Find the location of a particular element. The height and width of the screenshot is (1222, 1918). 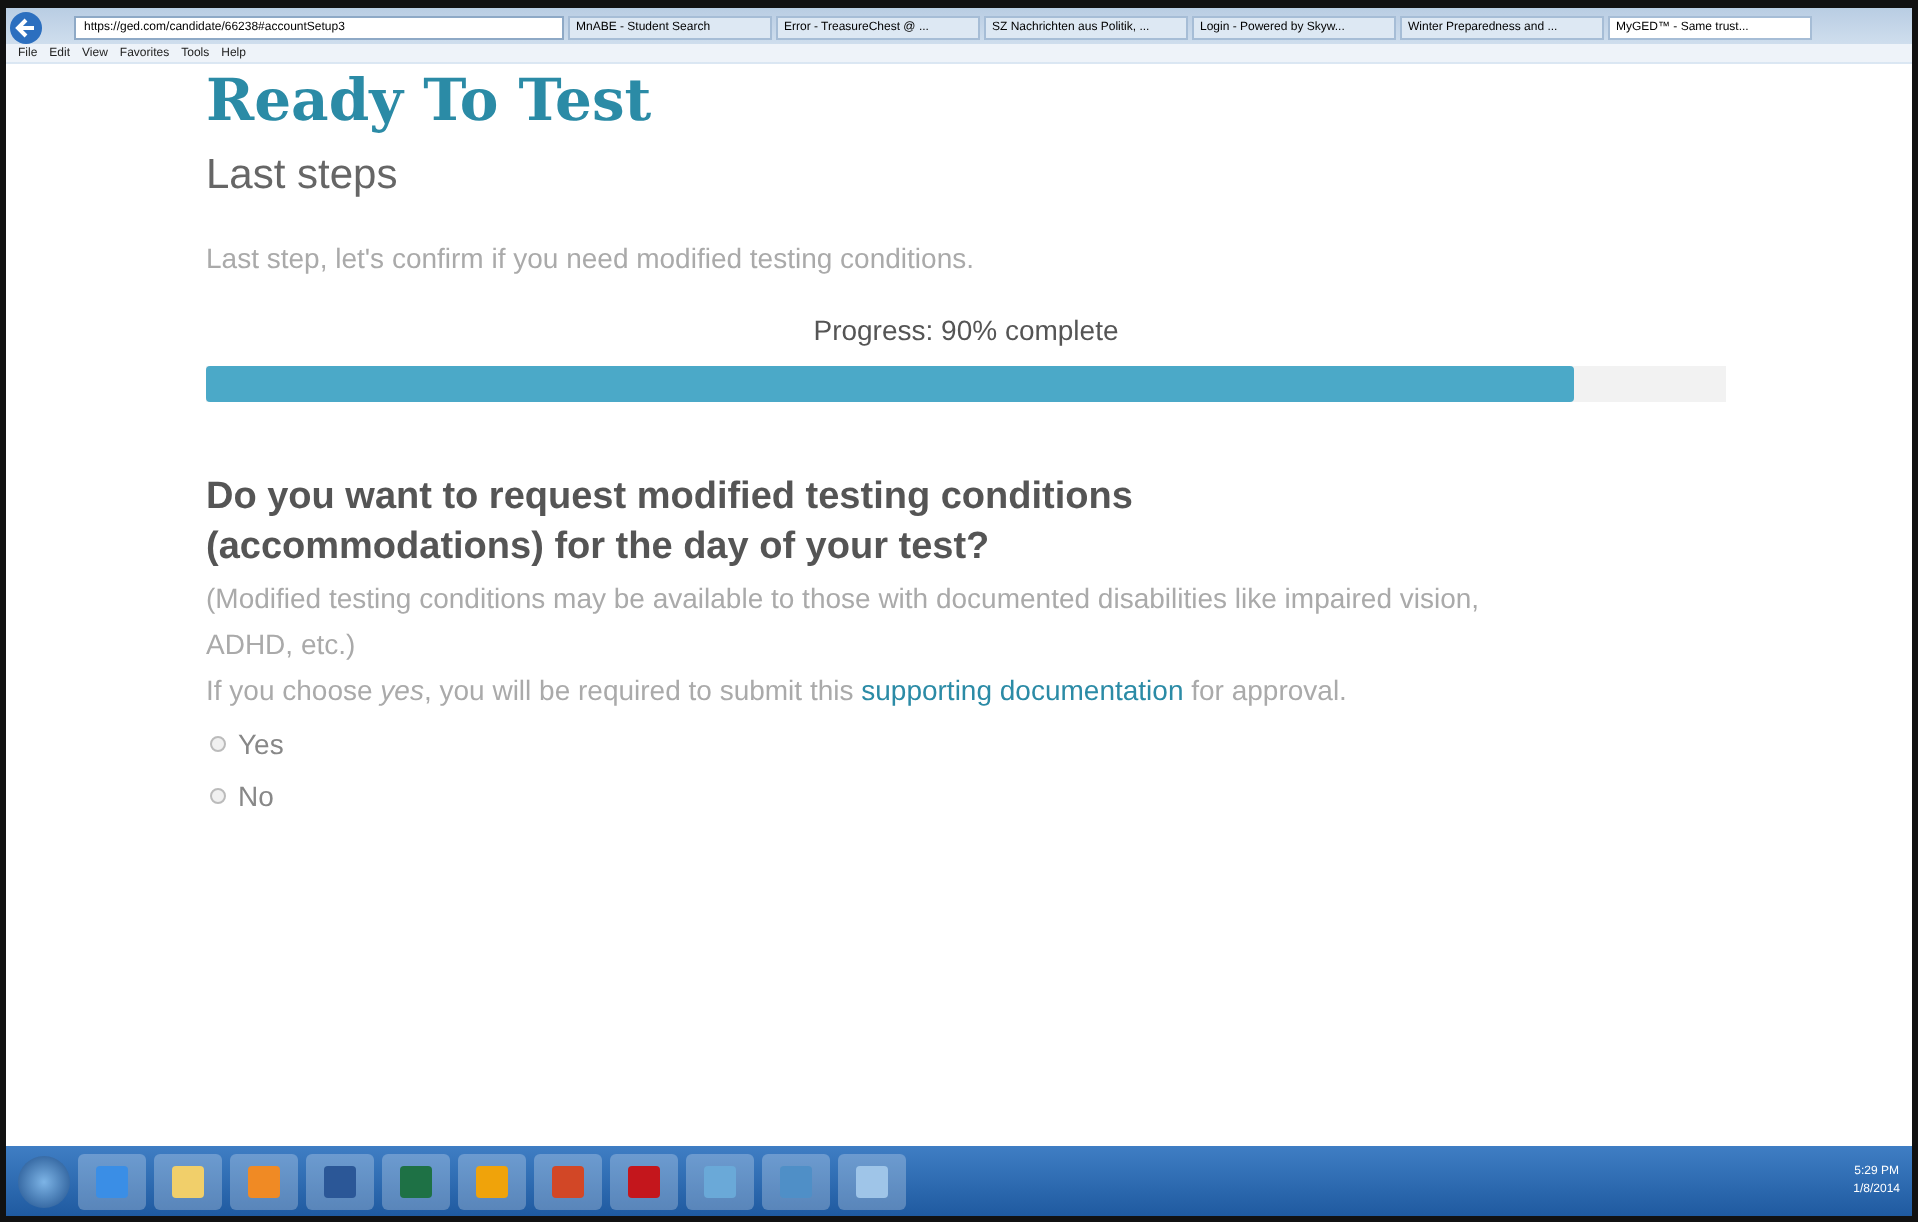

info-text-end: for approval. is located at coordinates (1269, 690).